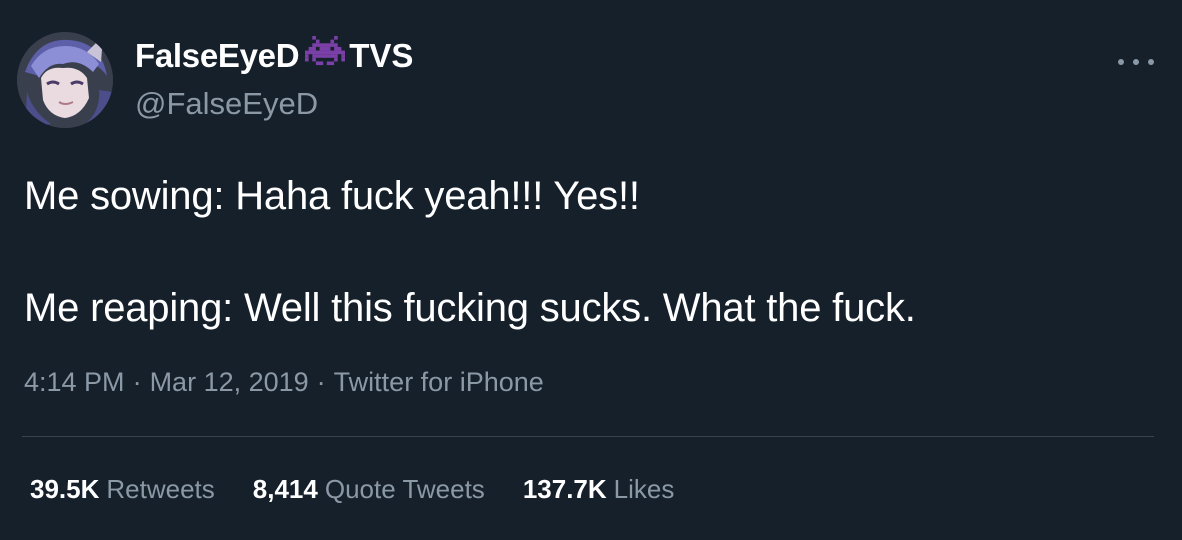  I want to click on divider, so click(588, 436).